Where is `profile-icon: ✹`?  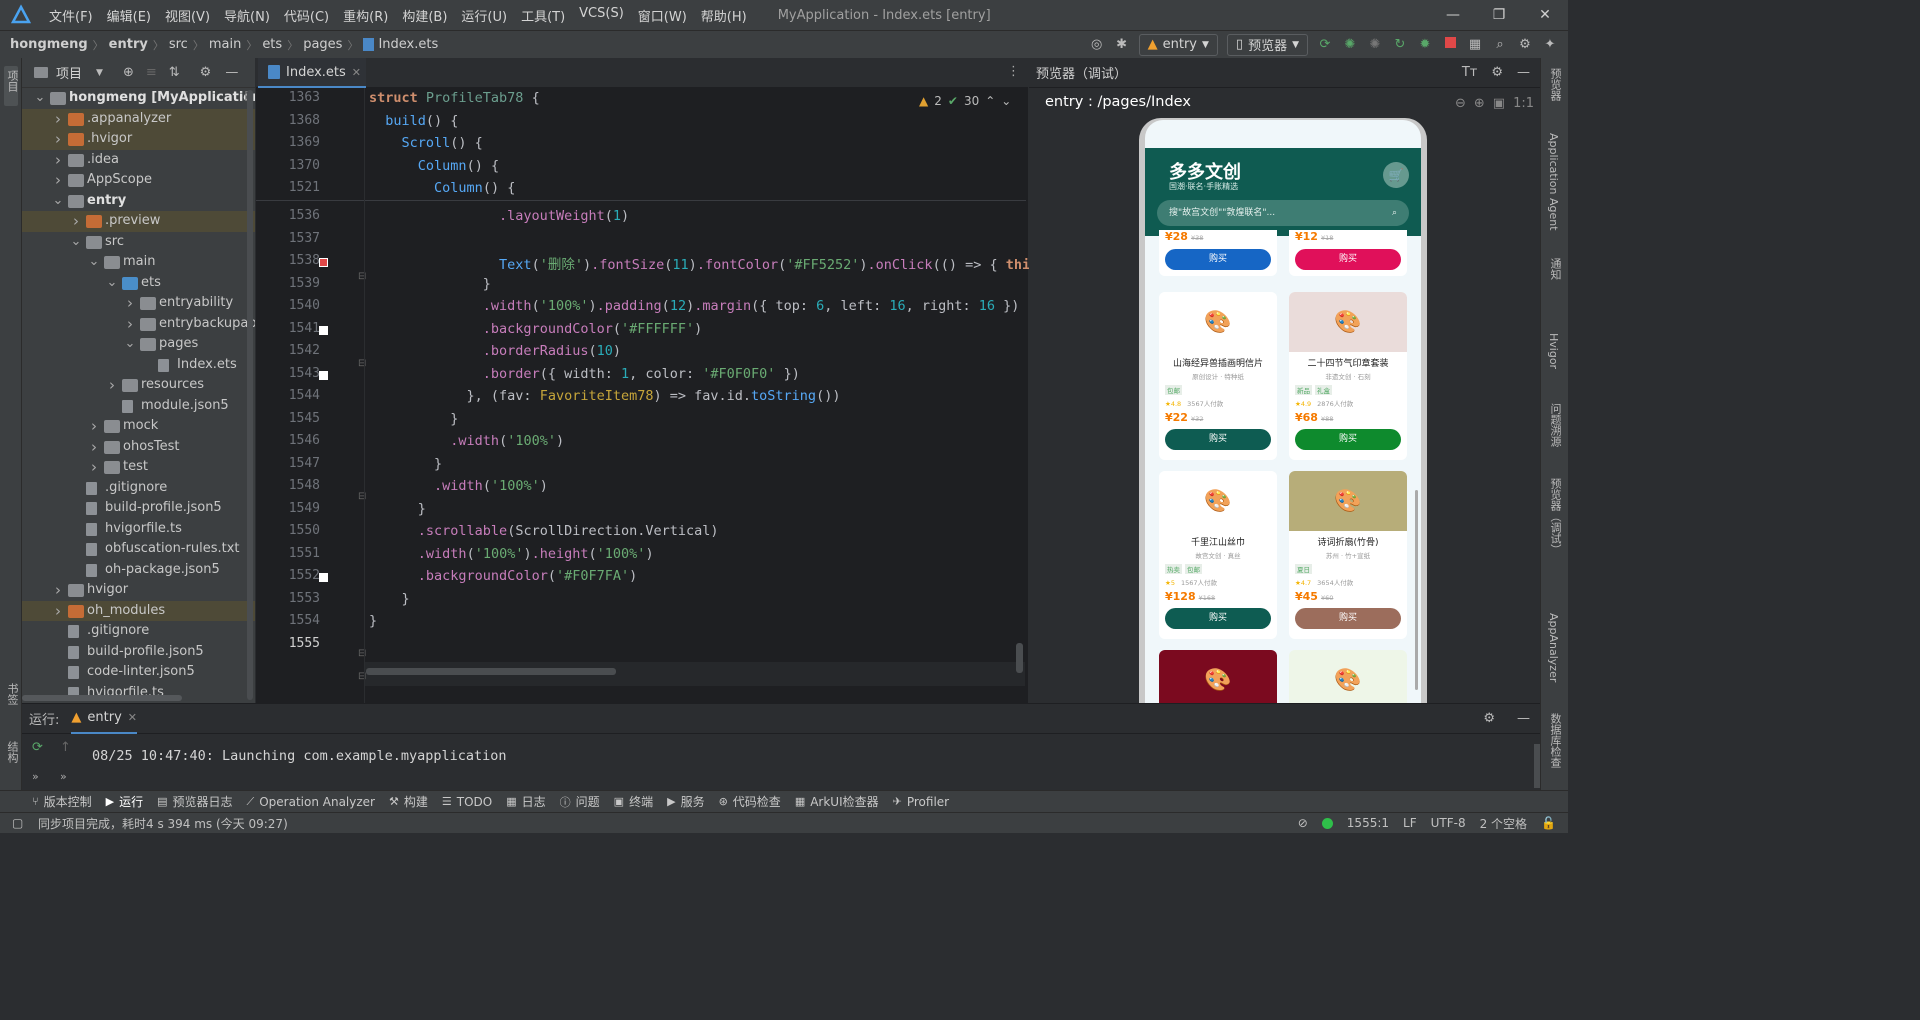
profile-icon: ✹ is located at coordinates (1425, 45).